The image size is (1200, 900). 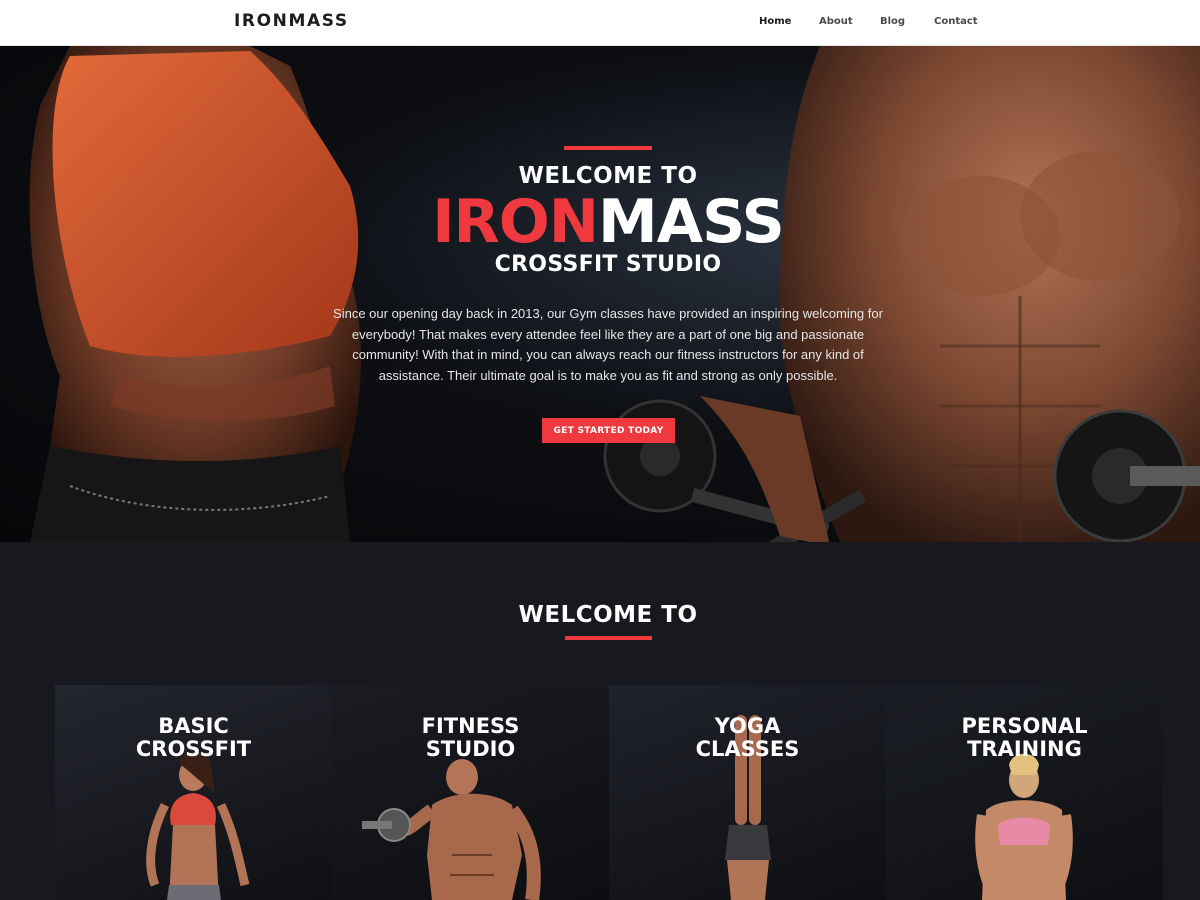 I want to click on nav-about-link: About, so click(x=836, y=21).